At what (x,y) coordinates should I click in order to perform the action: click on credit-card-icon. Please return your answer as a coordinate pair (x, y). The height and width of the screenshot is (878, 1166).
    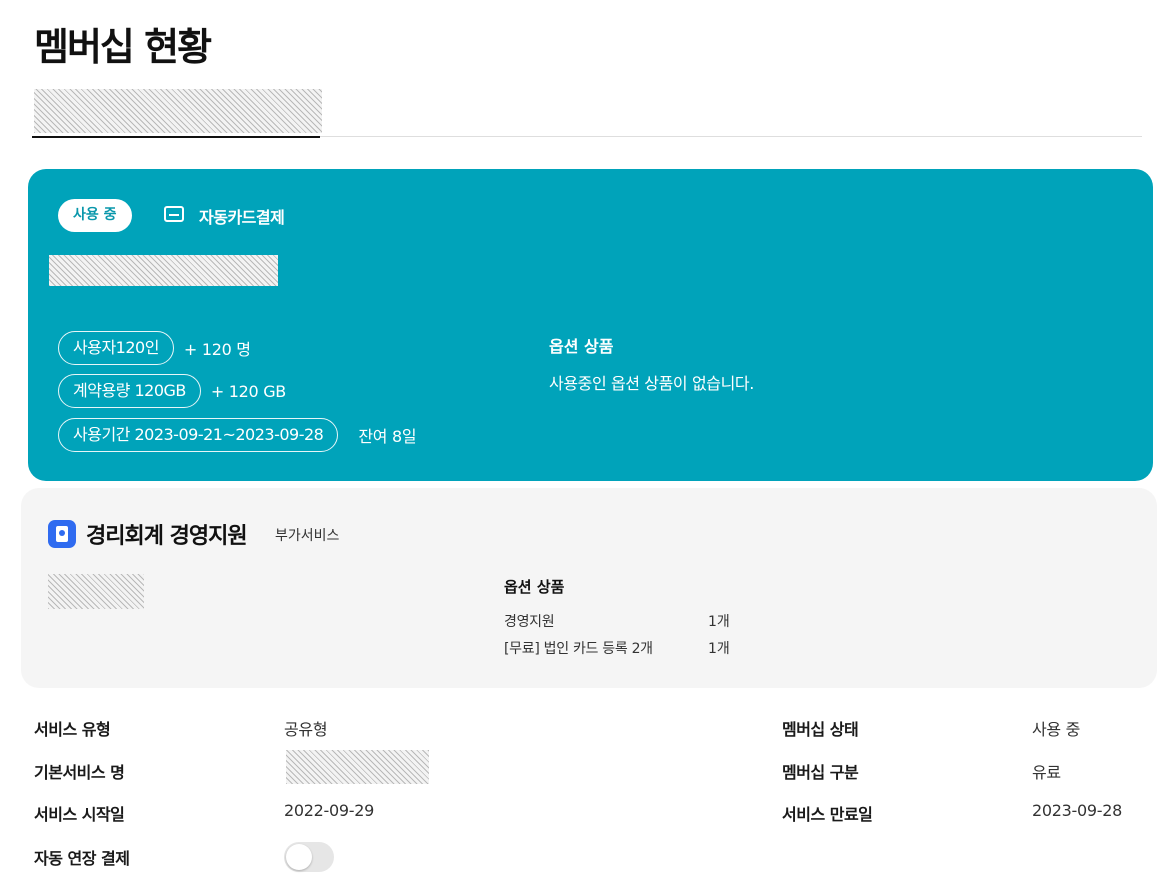
    Looking at the image, I should click on (174, 214).